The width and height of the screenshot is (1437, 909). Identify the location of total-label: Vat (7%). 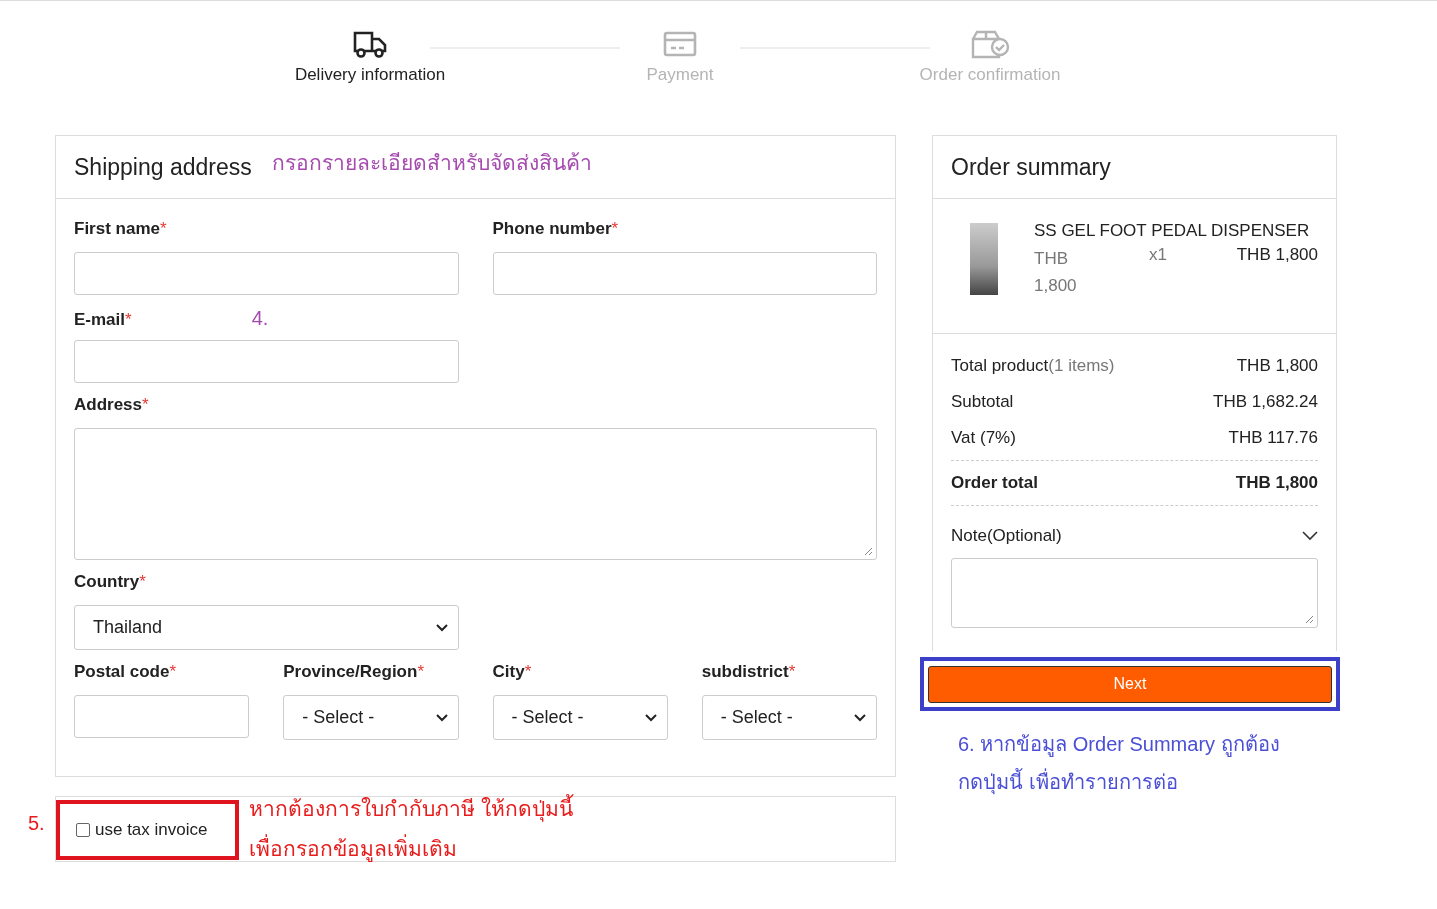
(983, 438).